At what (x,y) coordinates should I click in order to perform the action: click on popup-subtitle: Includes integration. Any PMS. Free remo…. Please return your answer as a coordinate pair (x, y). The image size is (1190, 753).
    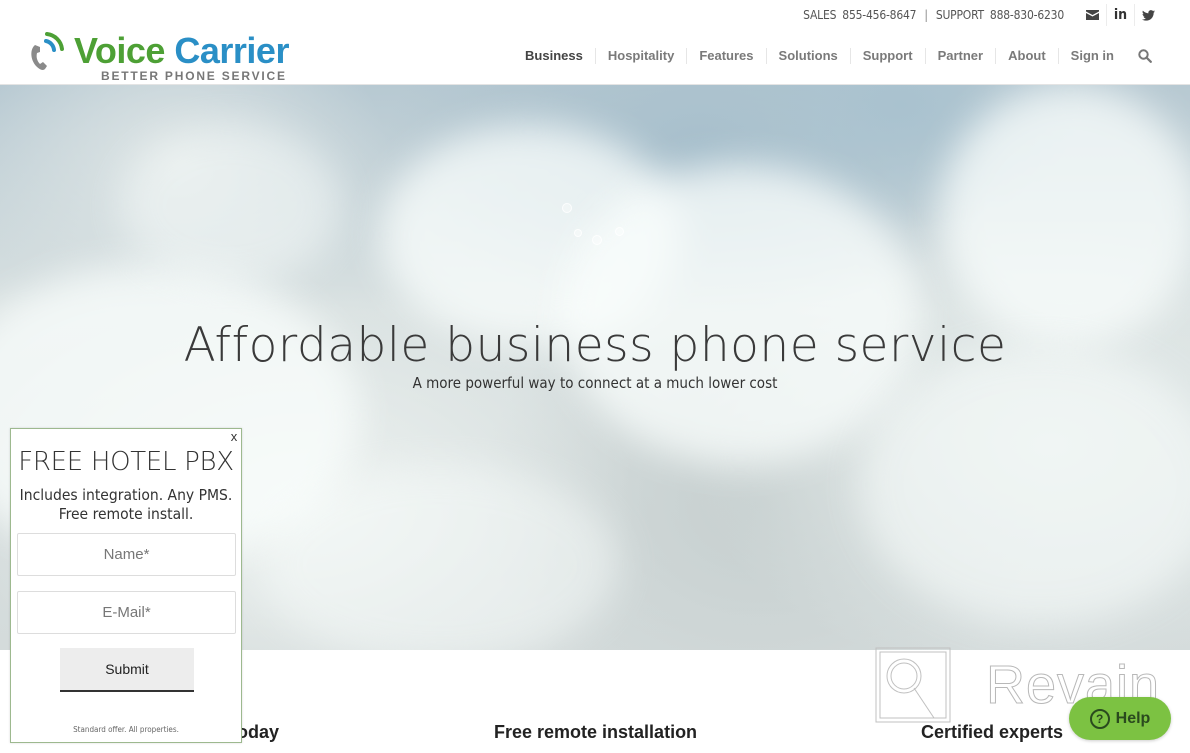
    Looking at the image, I should click on (126, 505).